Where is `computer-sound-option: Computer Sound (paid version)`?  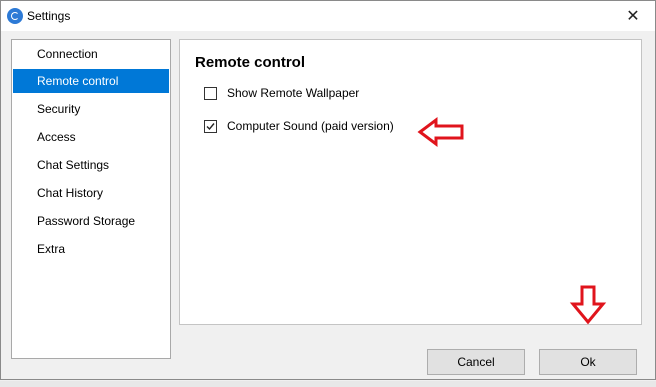 computer-sound-option: Computer Sound (paid version) is located at coordinates (299, 126).